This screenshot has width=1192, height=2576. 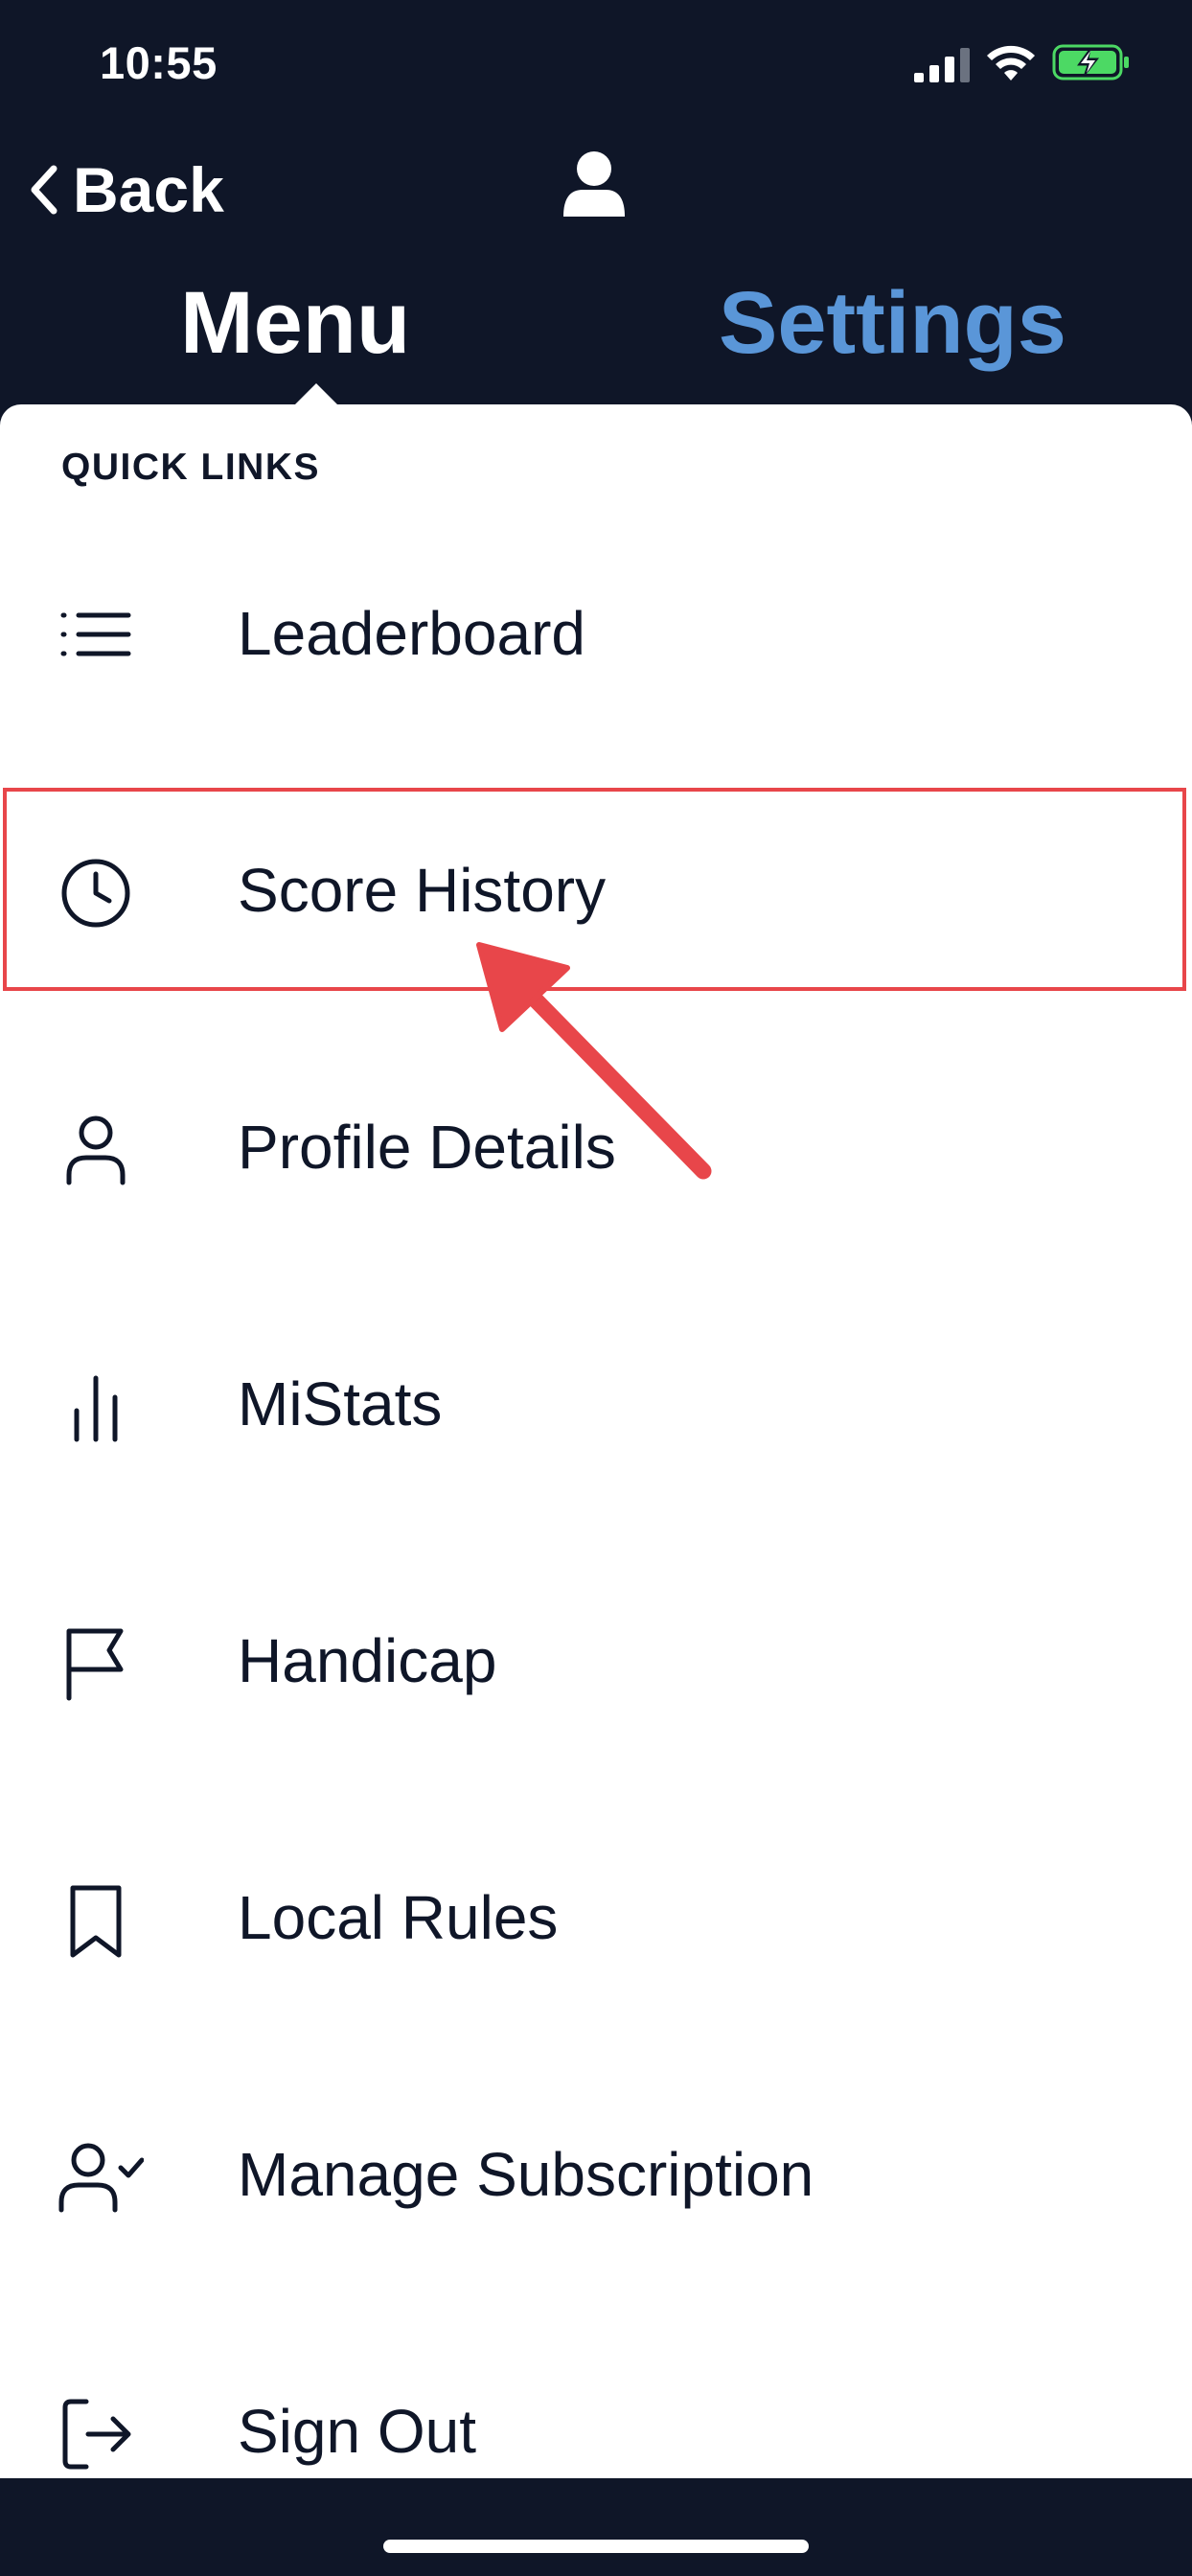 I want to click on profile-icon, so click(x=594, y=184).